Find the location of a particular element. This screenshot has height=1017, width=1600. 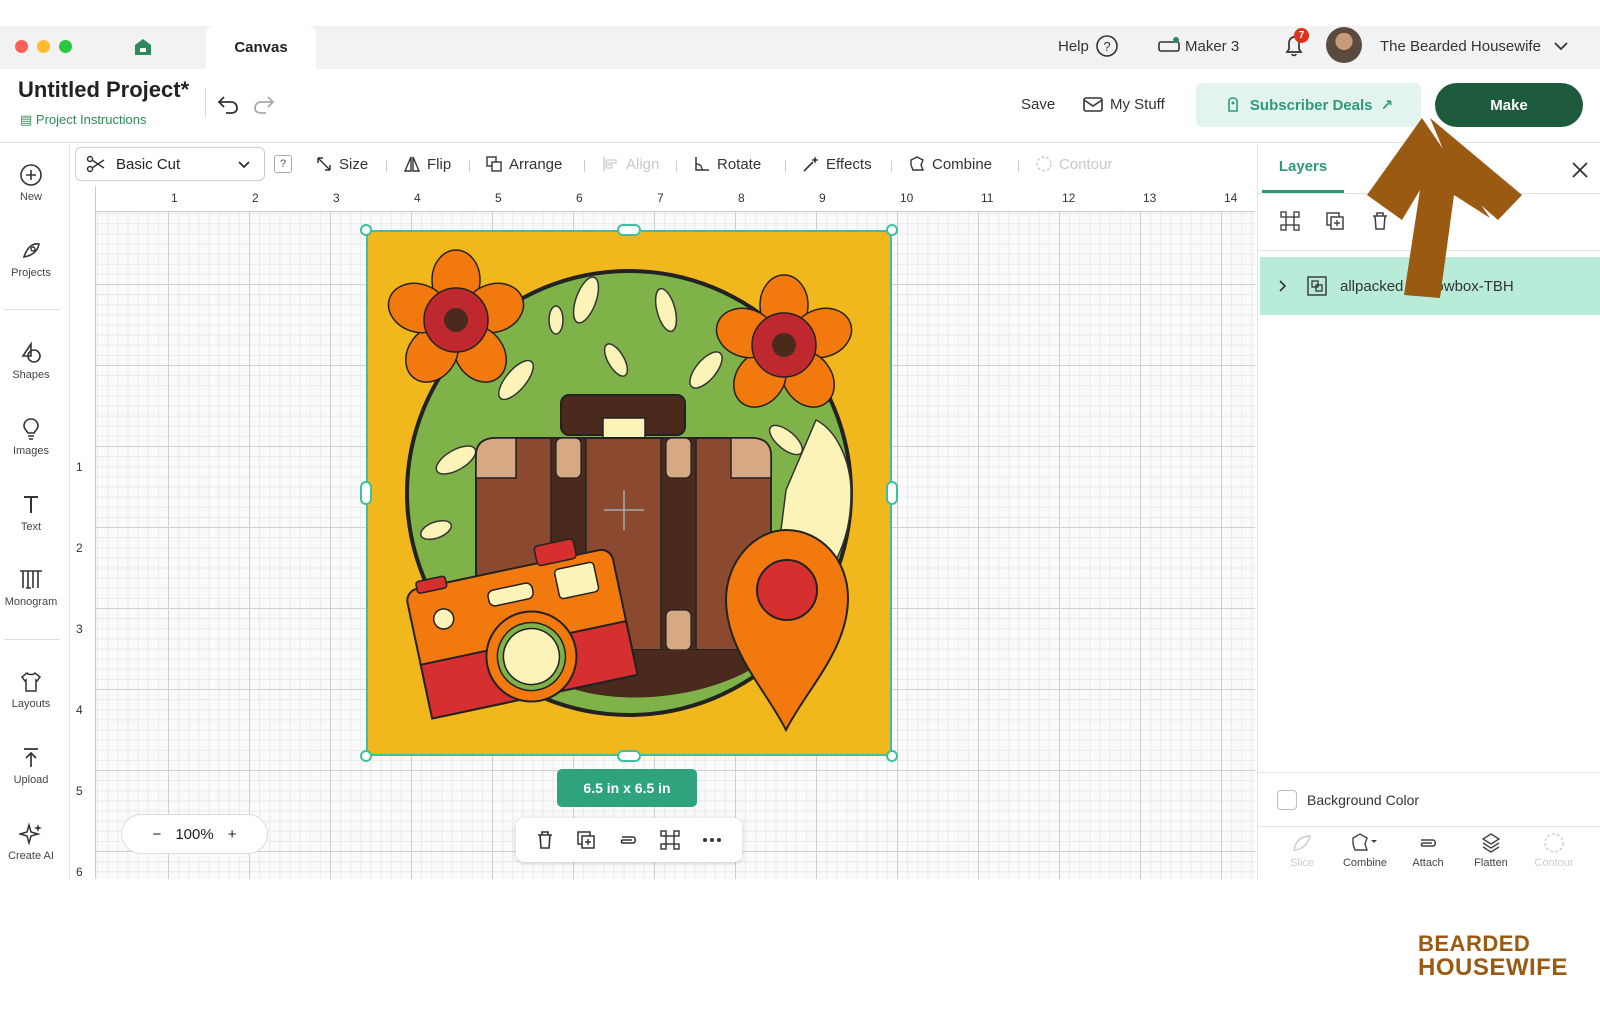

help-button: Help ? is located at coordinates (1088, 46).